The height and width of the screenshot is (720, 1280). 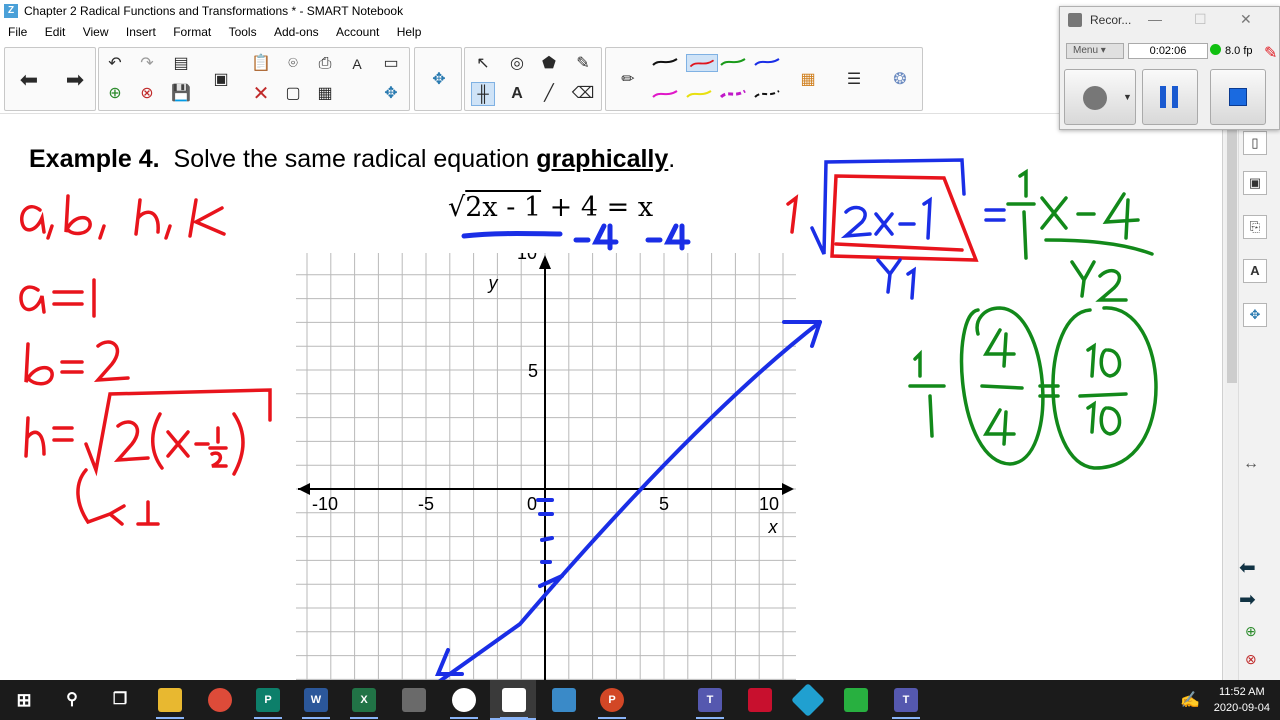 What do you see at coordinates (549, 64) in the screenshot?
I see `fill-icon: ⬟` at bounding box center [549, 64].